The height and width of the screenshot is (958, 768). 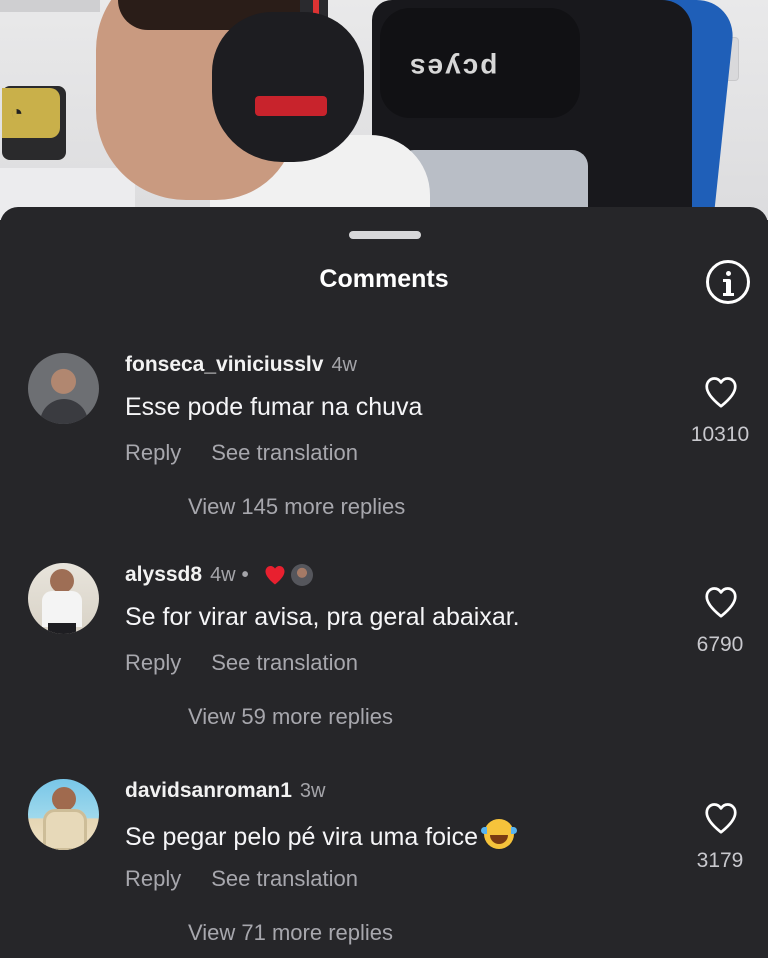 I want to click on red-heart-icon, so click(x=275, y=575).